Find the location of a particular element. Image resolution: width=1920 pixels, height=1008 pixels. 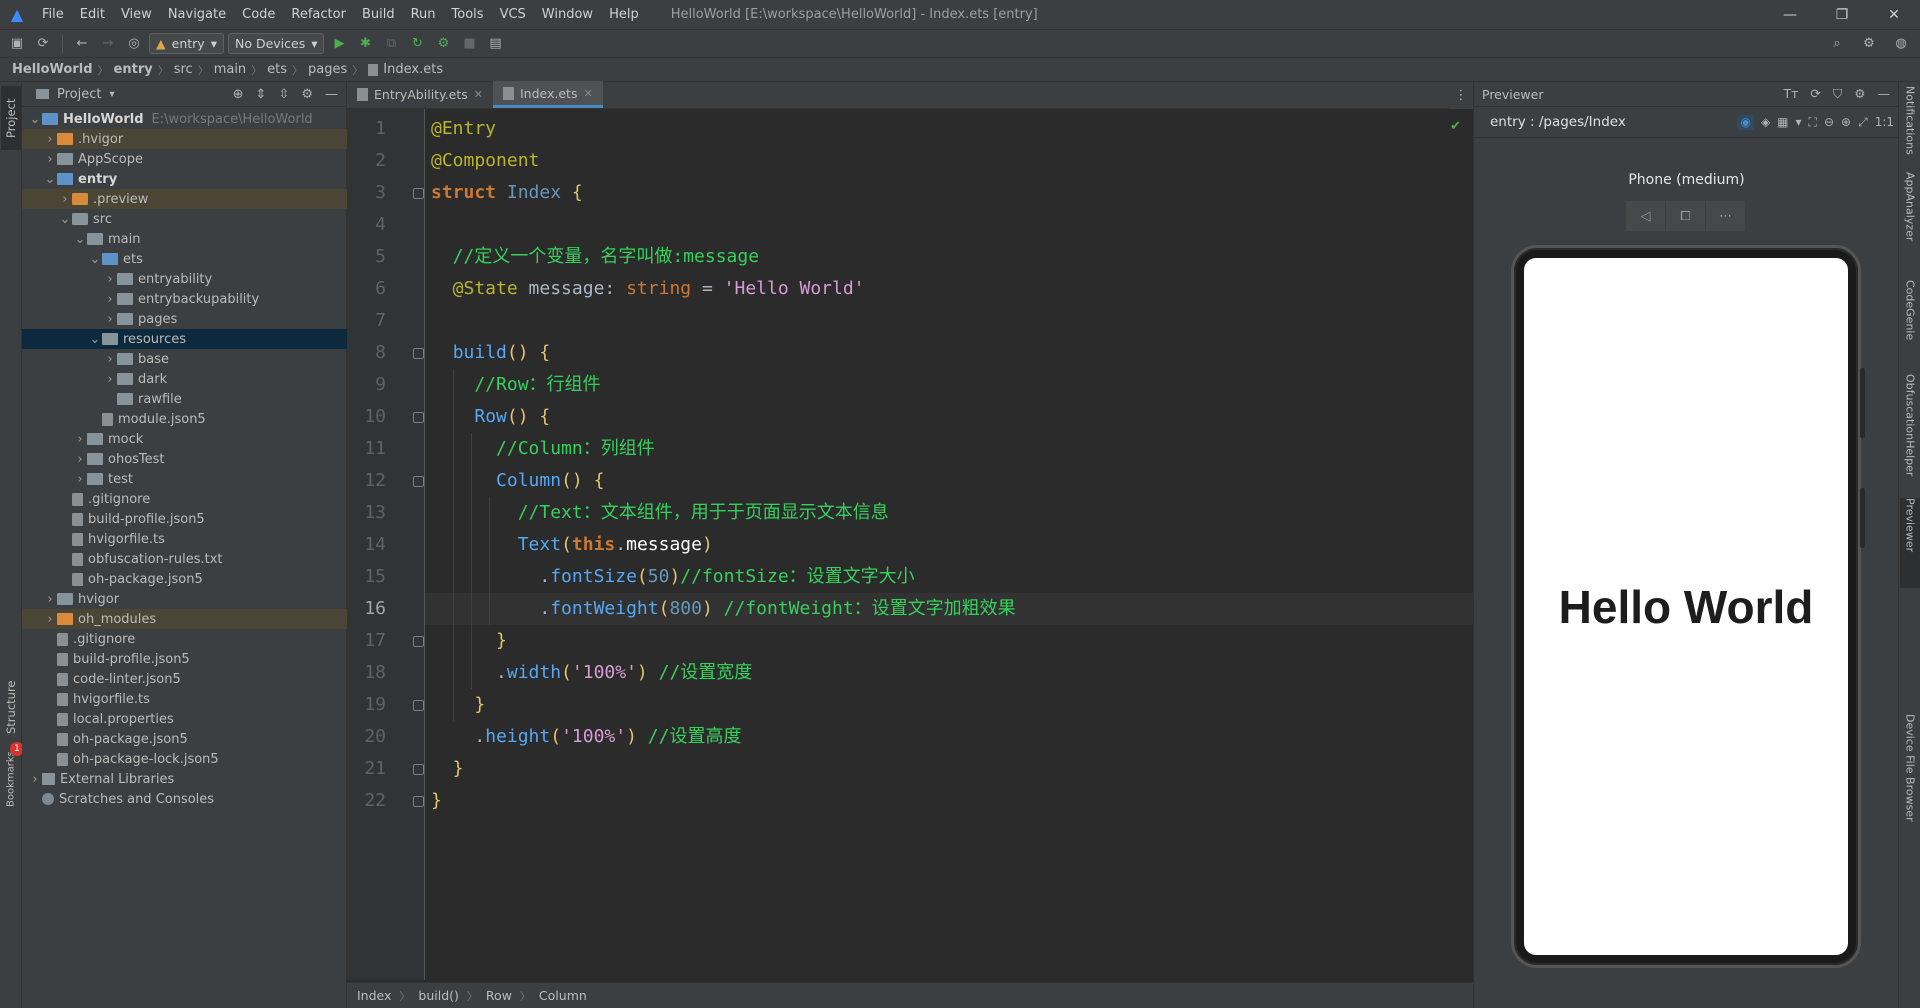

menu-tools: Tools is located at coordinates (468, 14).